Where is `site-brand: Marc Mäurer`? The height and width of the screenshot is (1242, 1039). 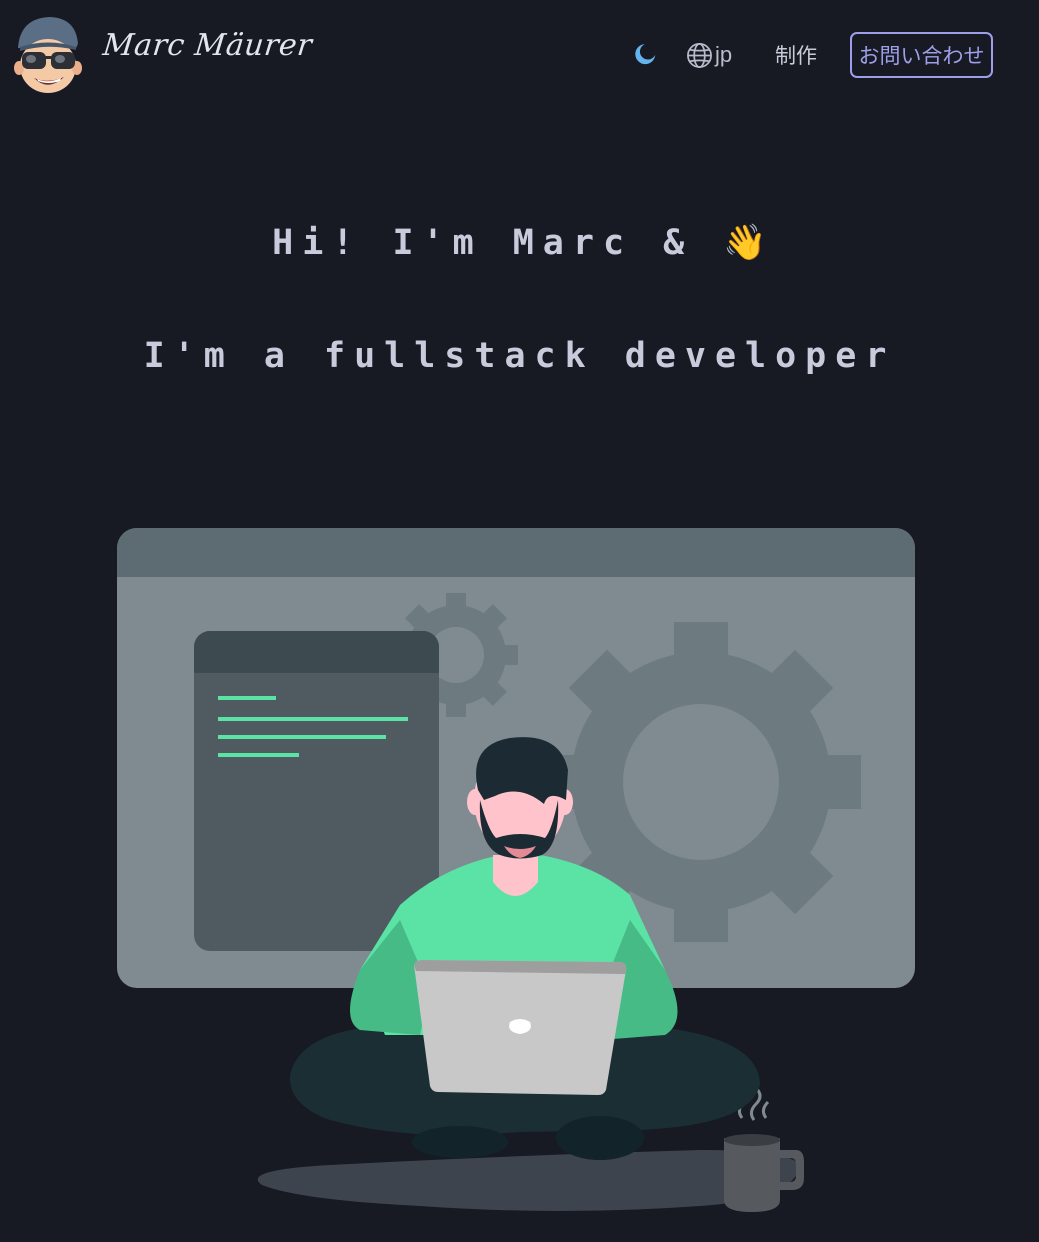
site-brand: Marc Mäurer is located at coordinates (207, 45).